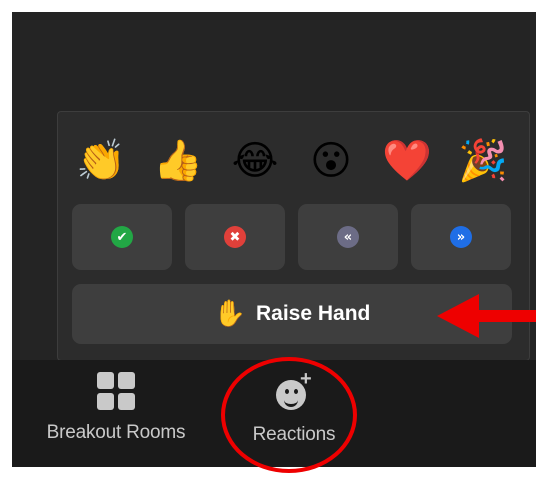 The image size is (536, 479). I want to click on speed-up-button: », so click(461, 237).